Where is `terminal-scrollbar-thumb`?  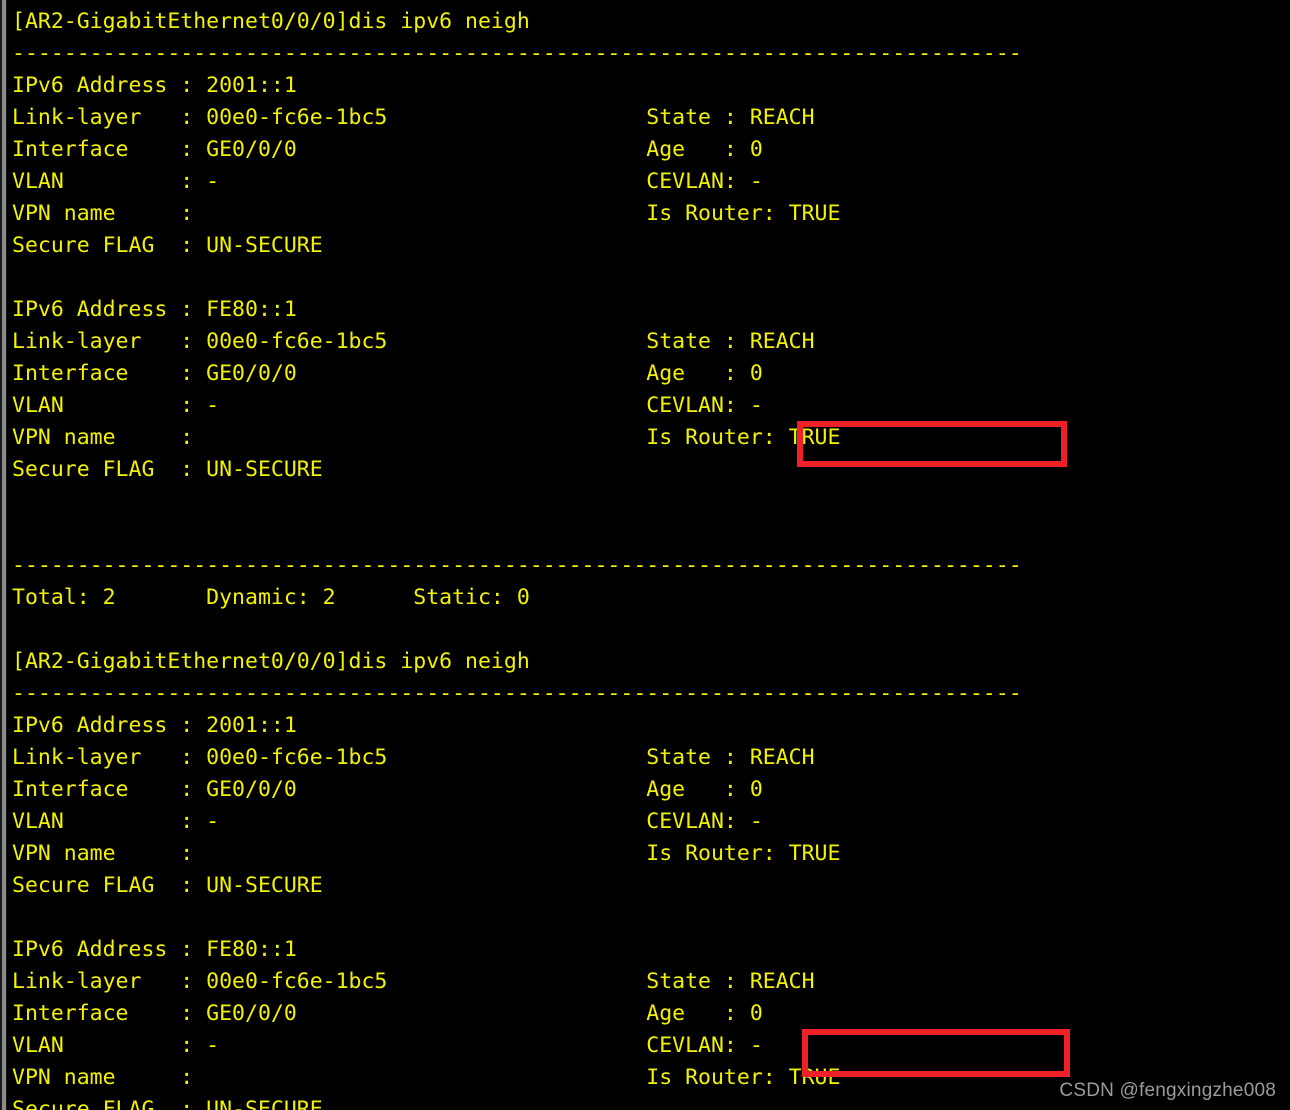
terminal-scrollbar-thumb is located at coordinates (4, 555).